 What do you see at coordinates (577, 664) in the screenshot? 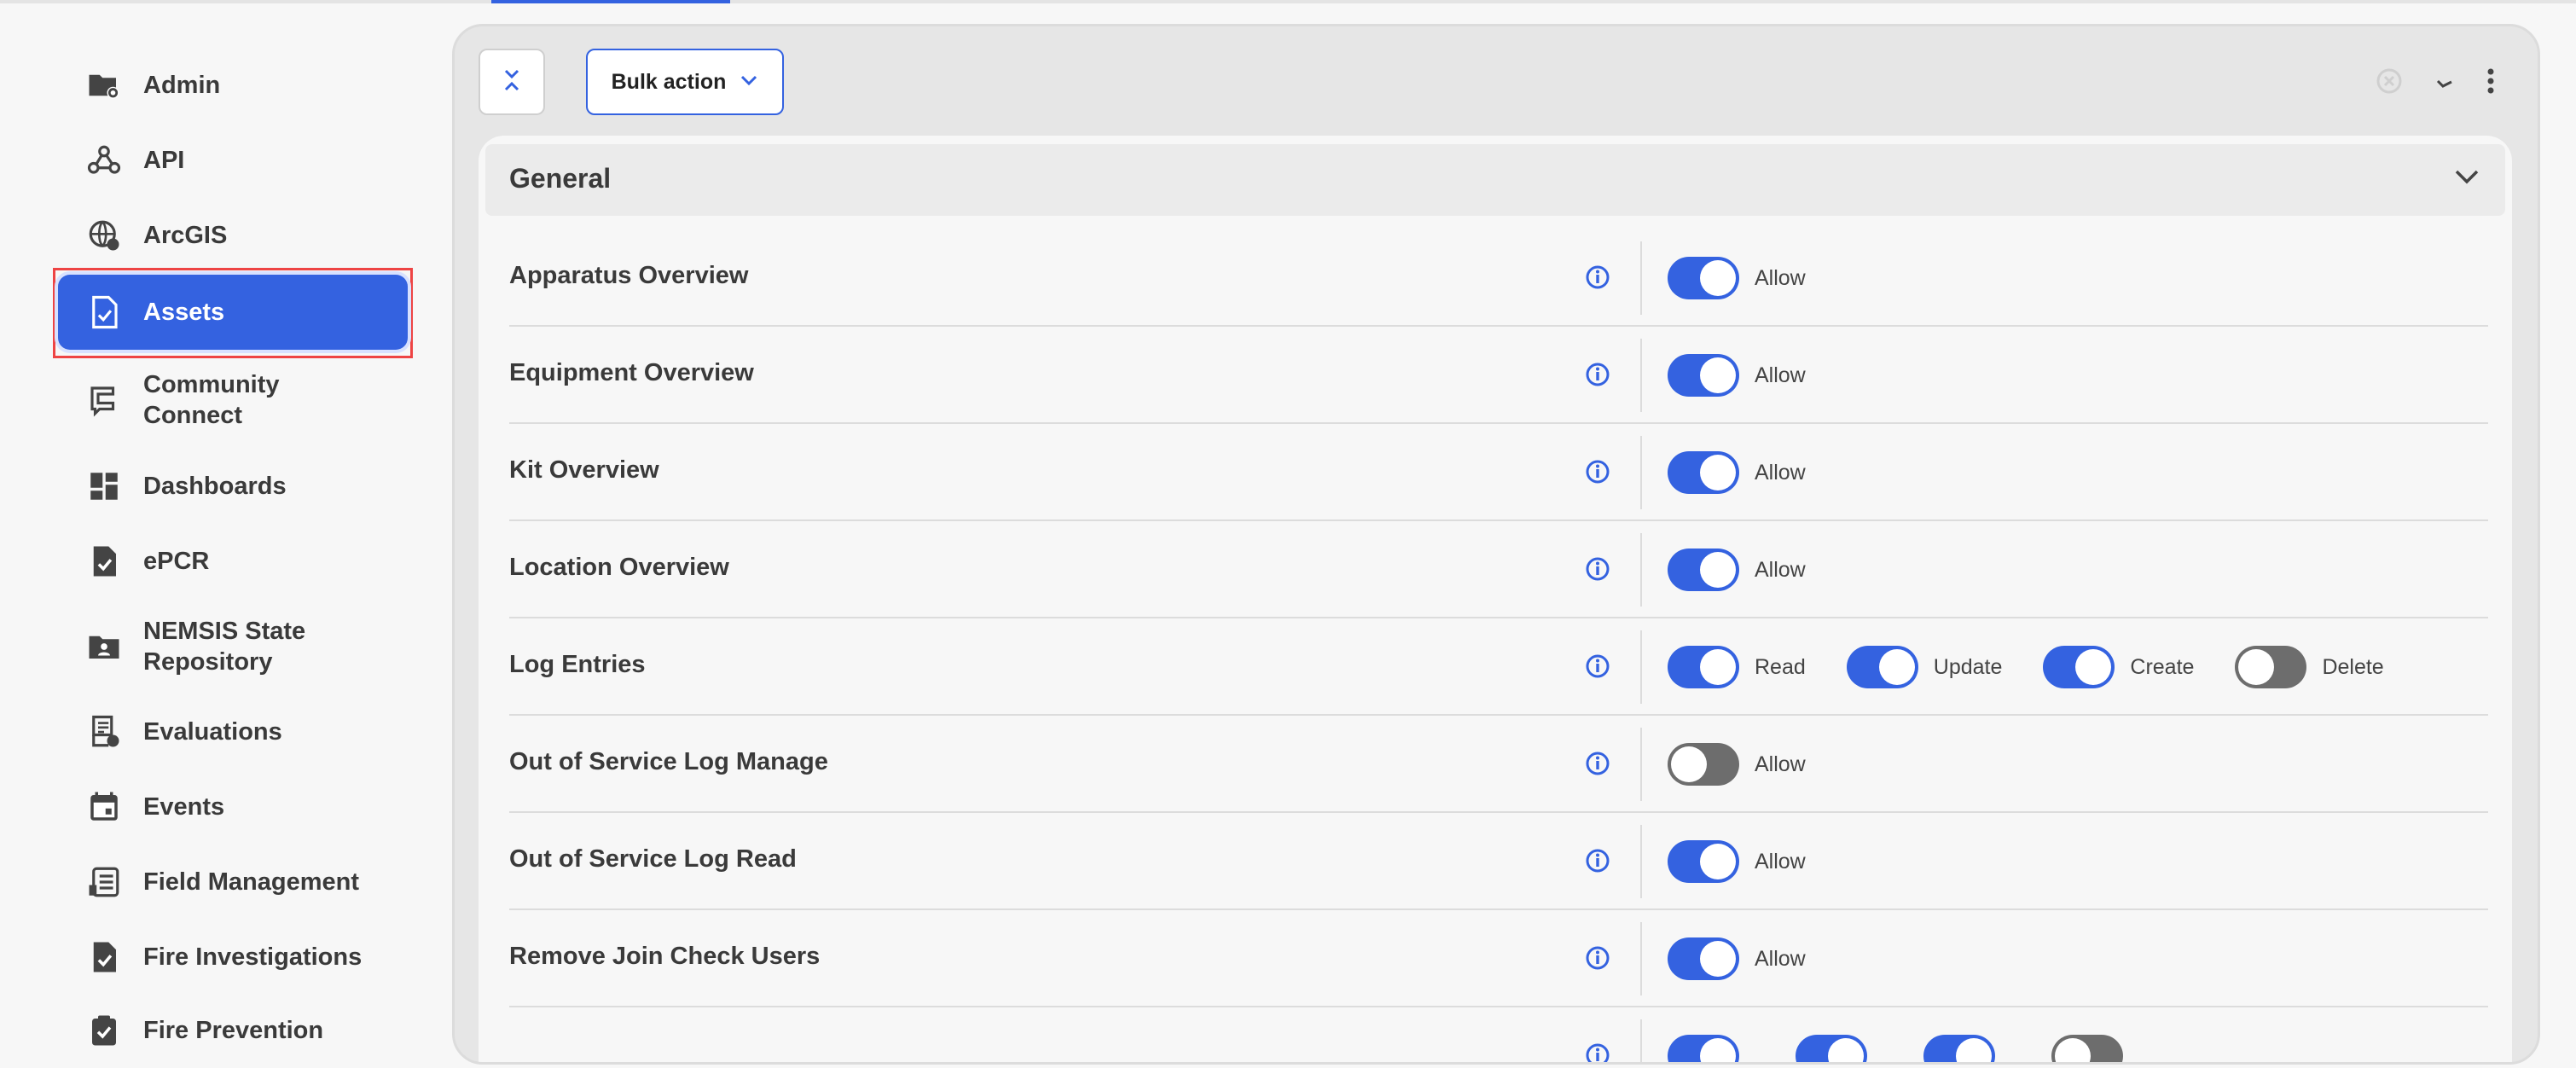
I see `permission-name: Log Entries` at bounding box center [577, 664].